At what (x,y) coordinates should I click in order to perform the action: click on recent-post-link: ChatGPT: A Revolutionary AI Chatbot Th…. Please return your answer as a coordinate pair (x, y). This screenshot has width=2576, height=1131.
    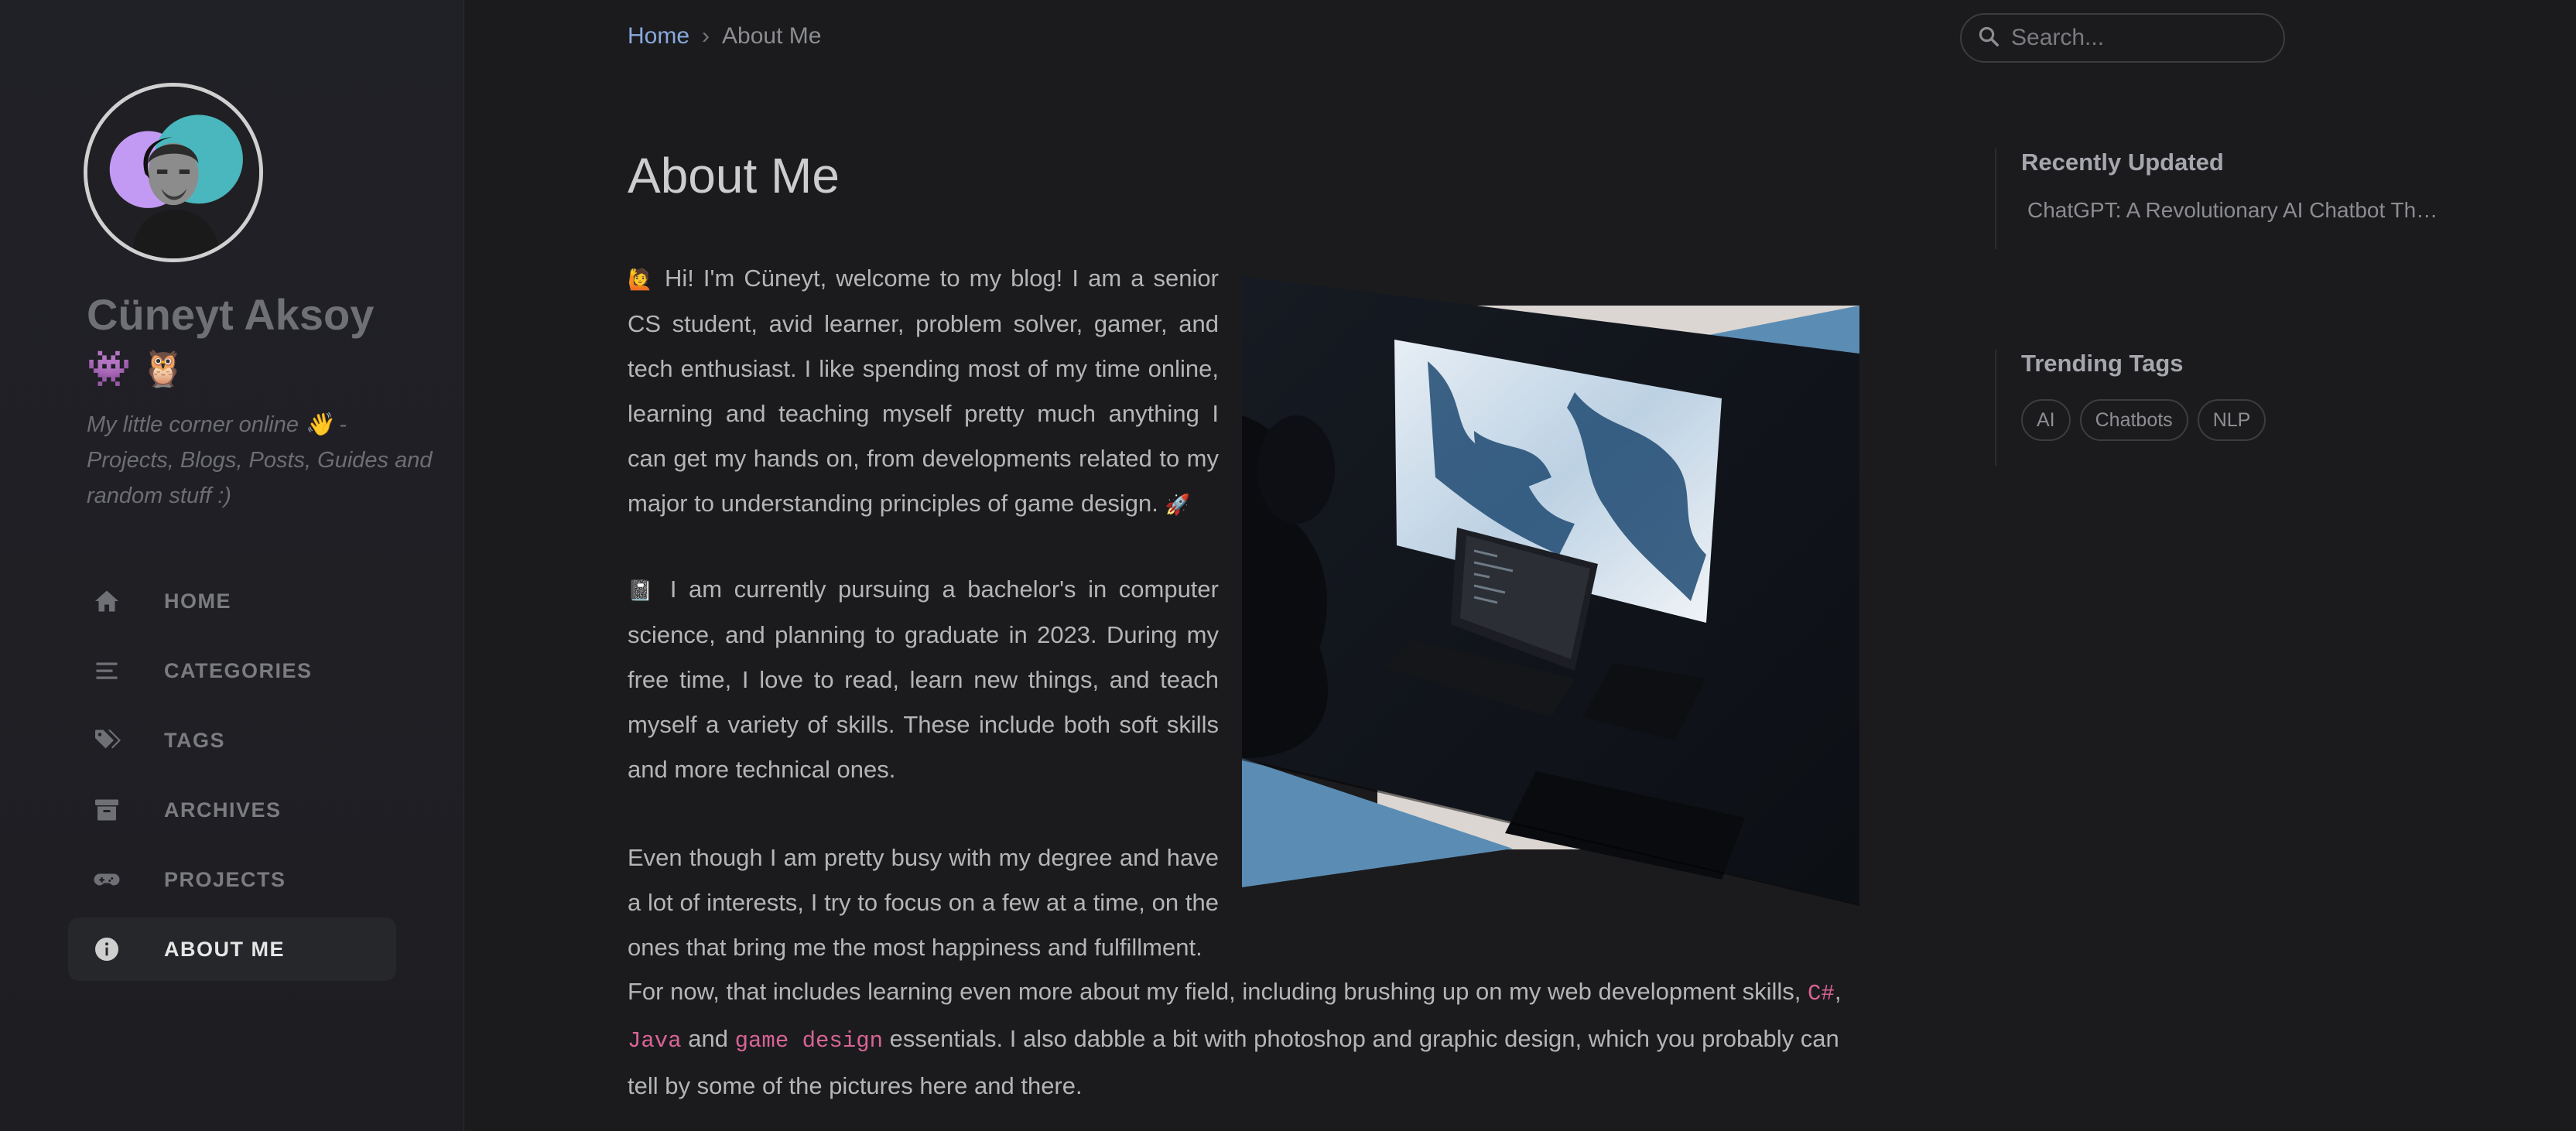
    Looking at the image, I should click on (2229, 211).